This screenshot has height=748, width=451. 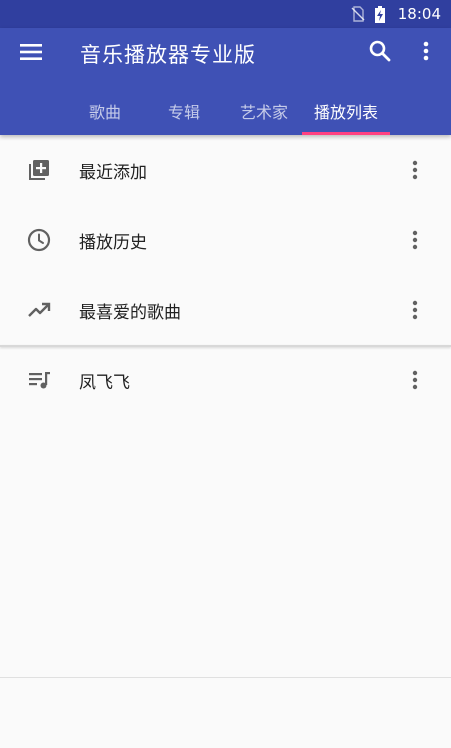 What do you see at coordinates (382, 14) in the screenshot?
I see `battery-charging-icon` at bounding box center [382, 14].